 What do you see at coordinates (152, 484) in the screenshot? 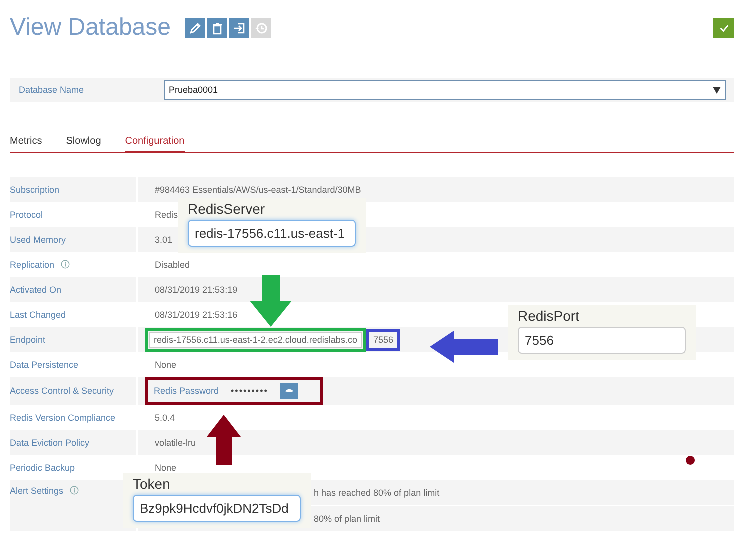
I see `callout-label: Token` at bounding box center [152, 484].